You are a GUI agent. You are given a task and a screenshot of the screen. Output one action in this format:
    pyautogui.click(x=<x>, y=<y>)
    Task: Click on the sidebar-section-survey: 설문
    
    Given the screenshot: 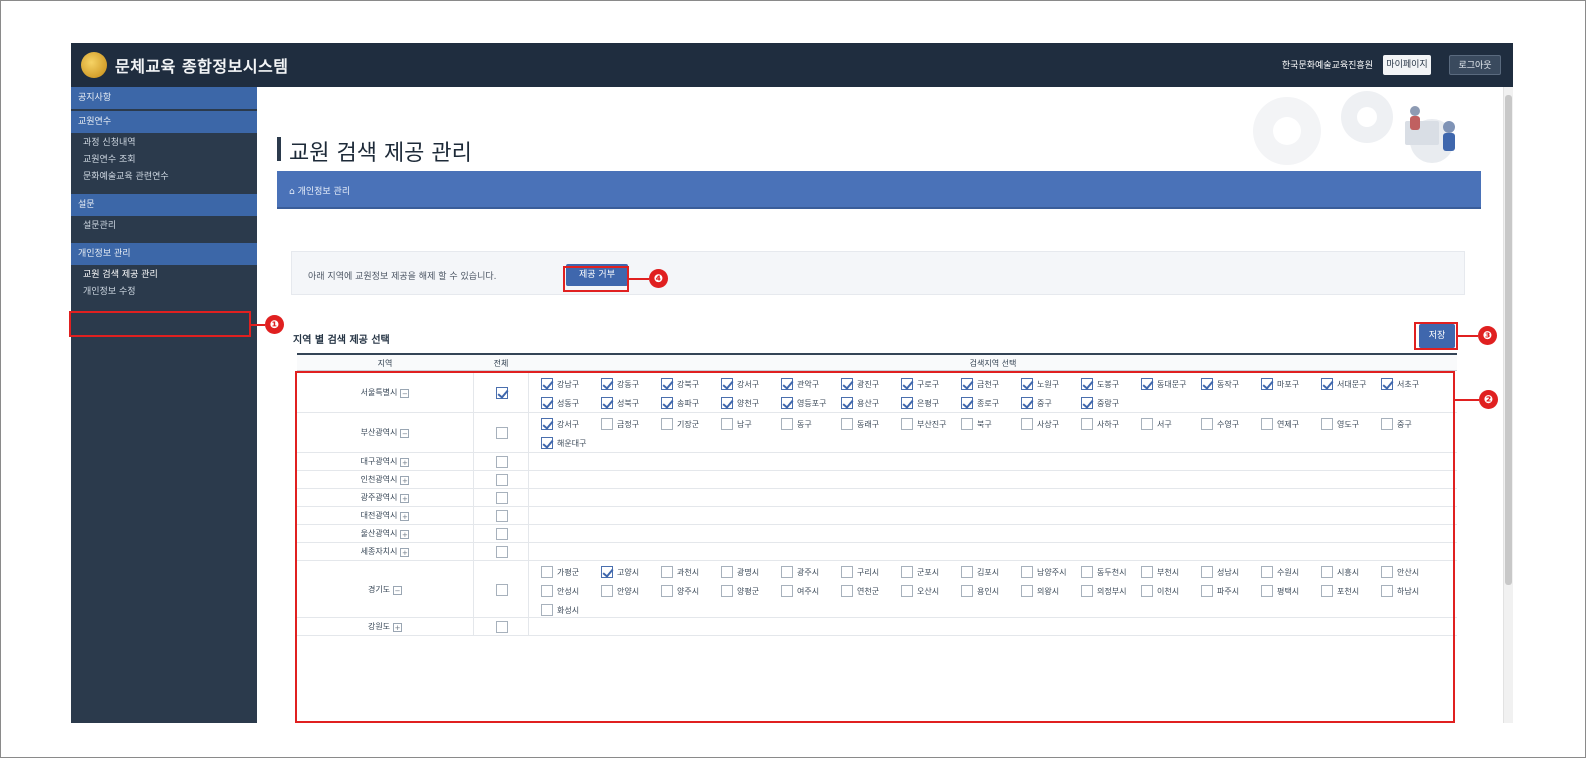 What is the action you would take?
    pyautogui.click(x=164, y=205)
    